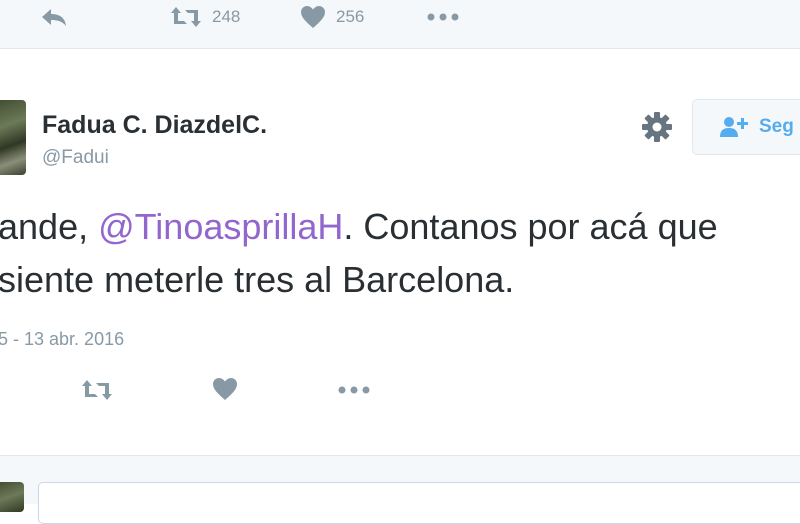 Image resolution: width=800 pixels, height=524 pixels. I want to click on tweet-text-line-2: siente meterle tres al Barcelona., so click(257, 279).